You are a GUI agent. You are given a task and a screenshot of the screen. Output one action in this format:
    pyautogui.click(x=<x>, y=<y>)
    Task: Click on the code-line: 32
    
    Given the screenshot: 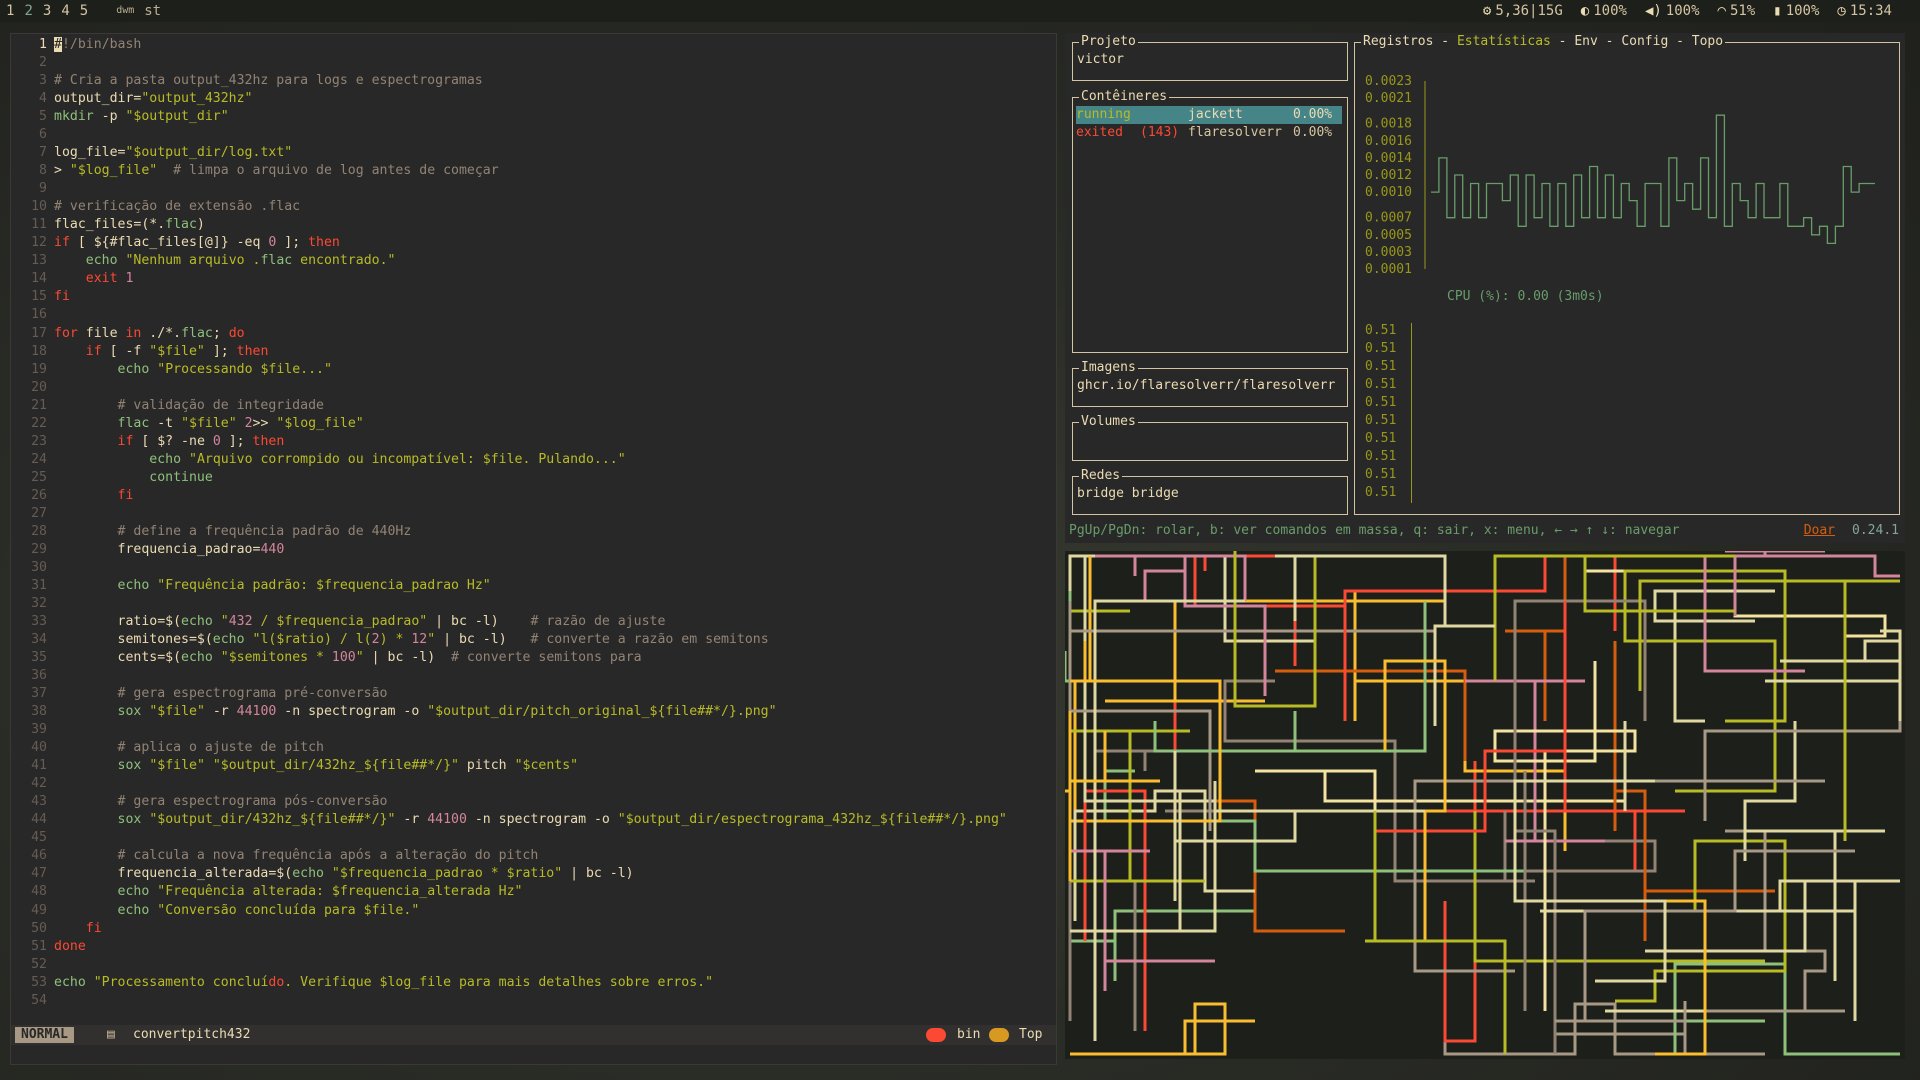 What is the action you would take?
    pyautogui.click(x=533, y=604)
    